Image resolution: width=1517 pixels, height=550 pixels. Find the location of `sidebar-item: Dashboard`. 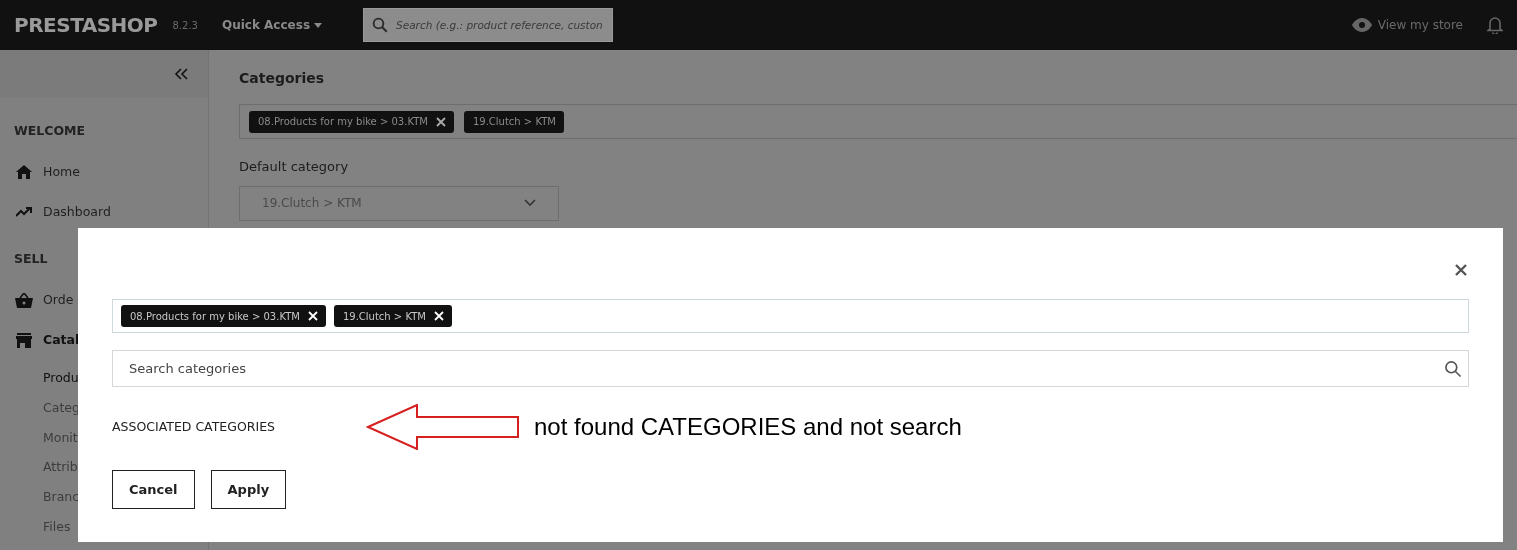

sidebar-item: Dashboard is located at coordinates (77, 212).